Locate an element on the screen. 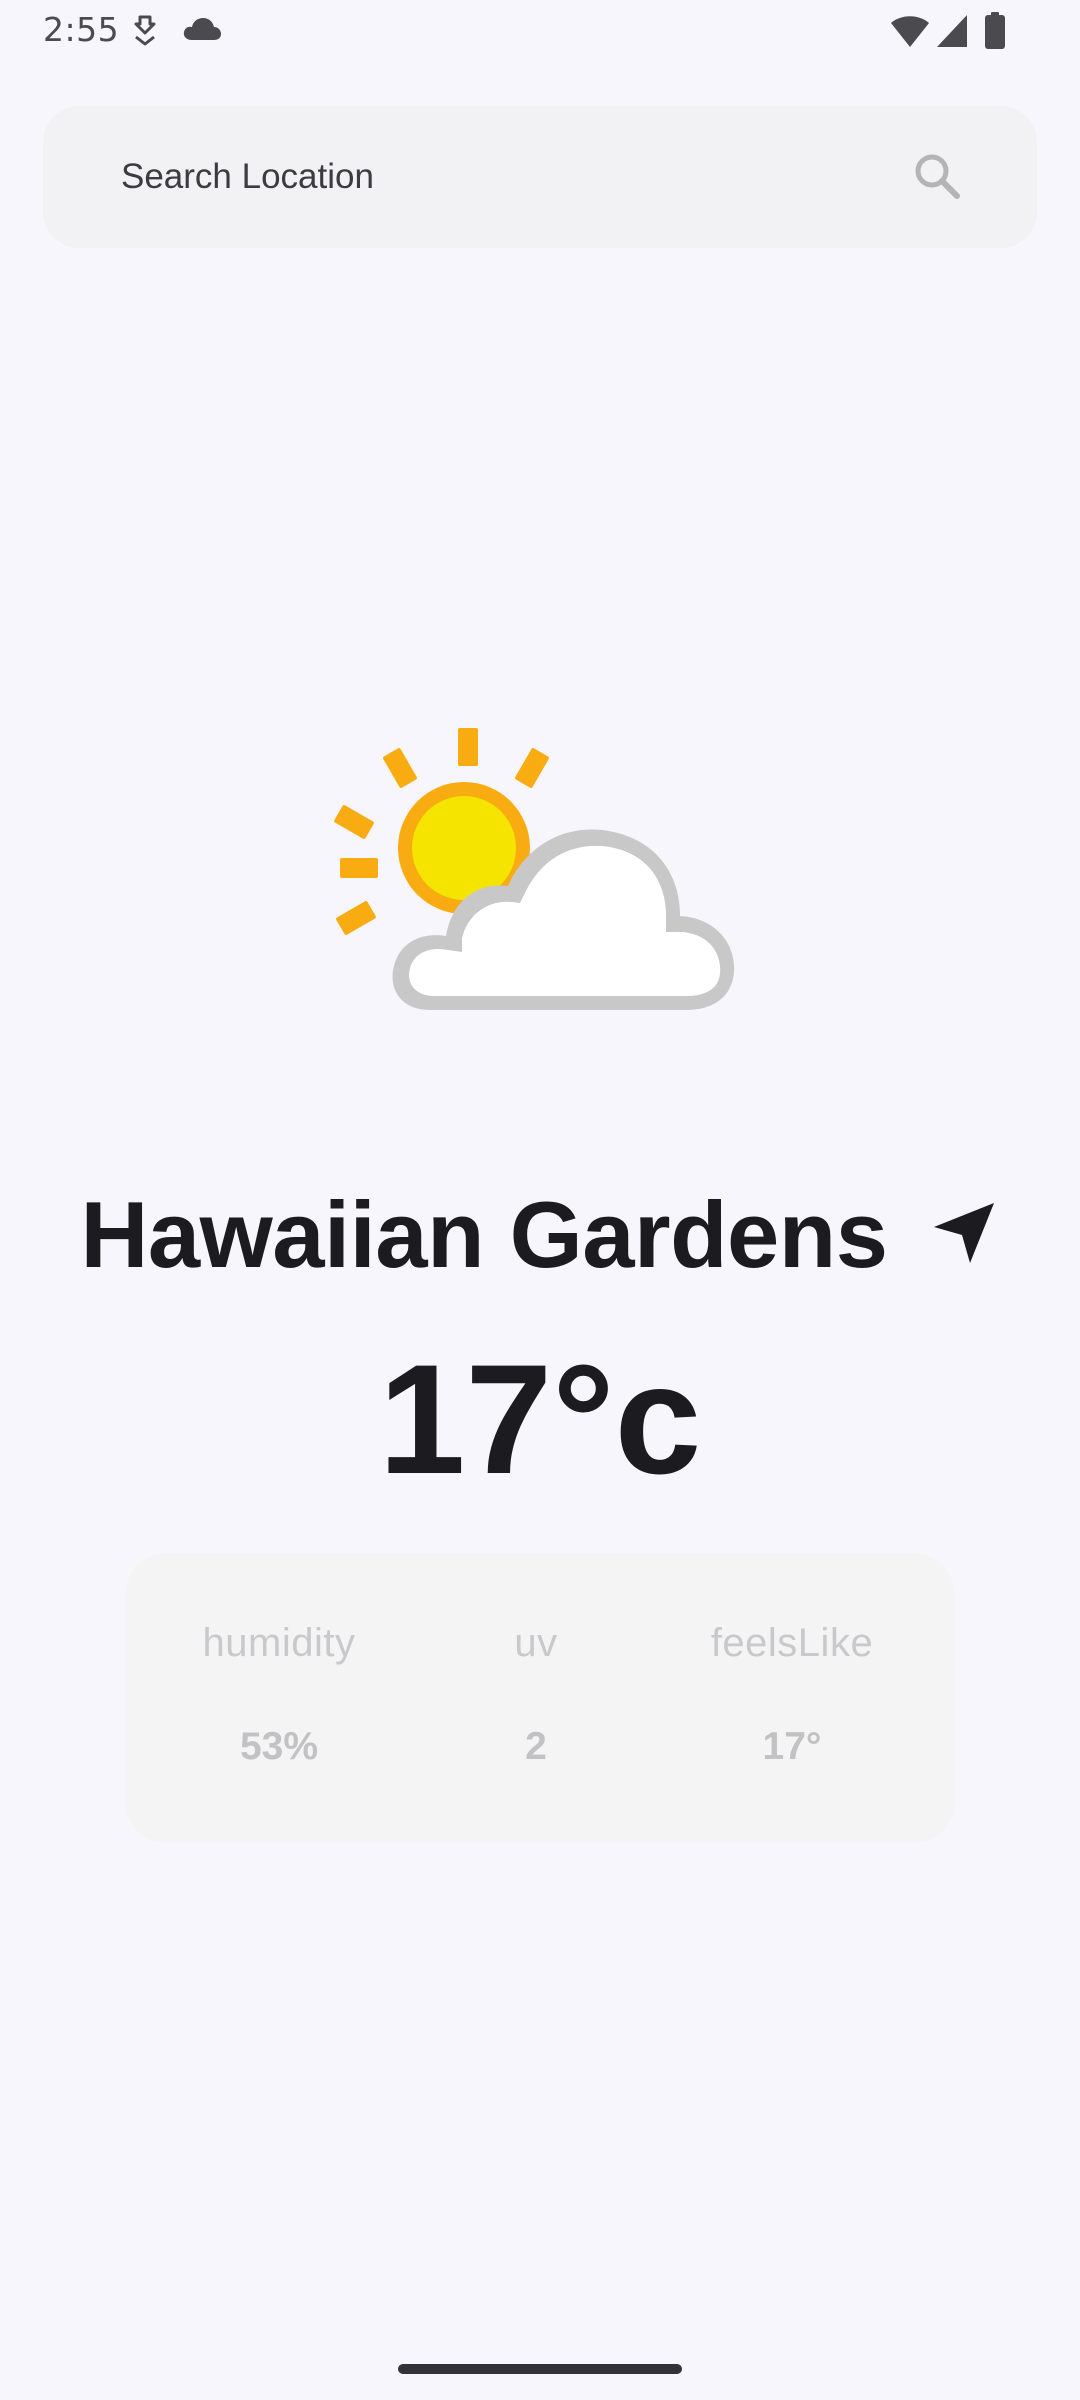 The image size is (1080, 2400). city-name: Hawaiian Gardens is located at coordinates (484, 1234).